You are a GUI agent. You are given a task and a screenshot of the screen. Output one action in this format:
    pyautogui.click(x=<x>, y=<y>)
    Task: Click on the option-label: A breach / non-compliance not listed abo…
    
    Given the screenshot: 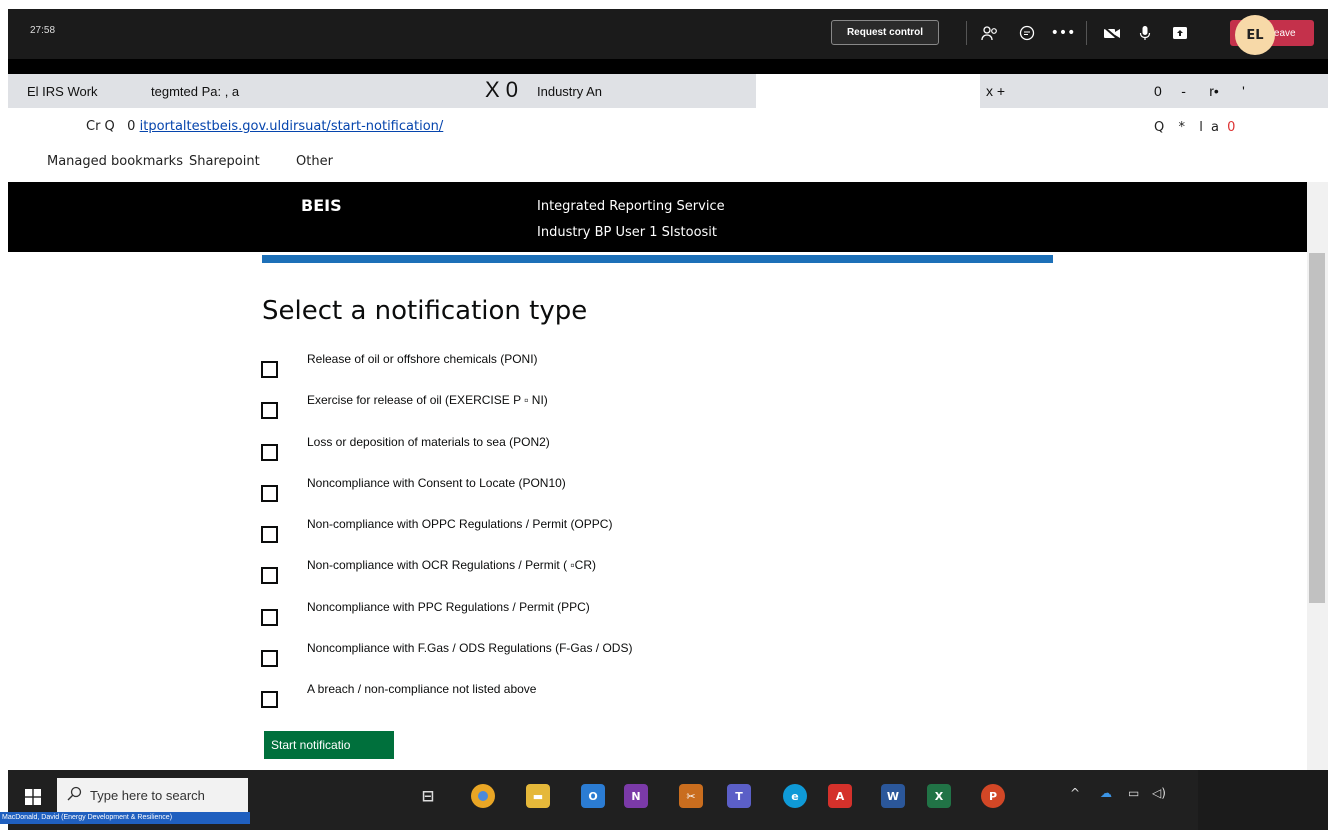 What is the action you would take?
    pyautogui.click(x=422, y=689)
    